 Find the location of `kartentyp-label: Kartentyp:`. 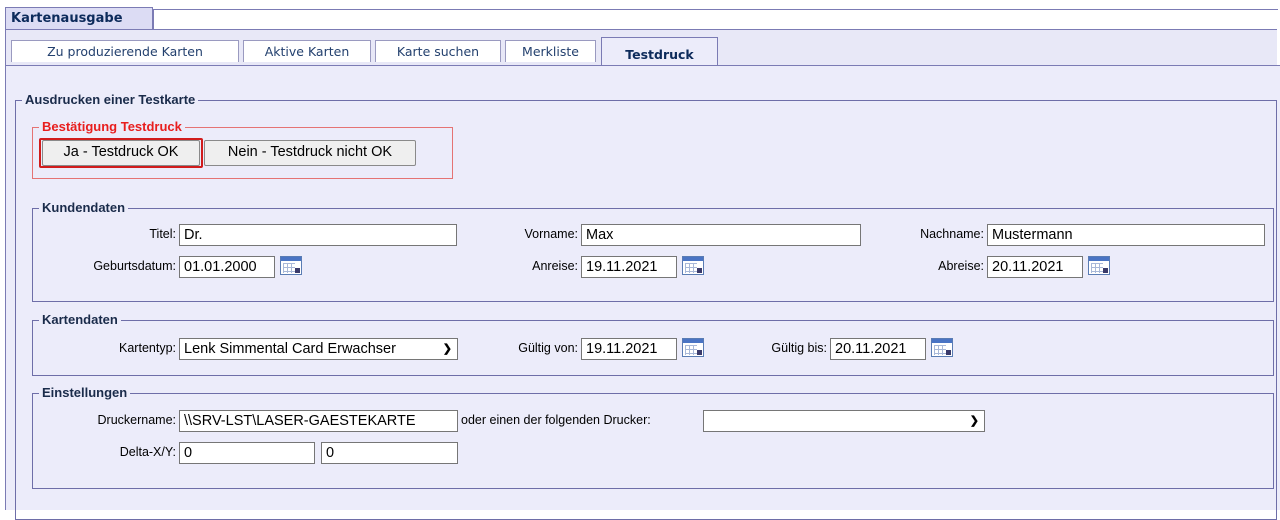

kartentyp-label: Kartentyp: is located at coordinates (147, 348).